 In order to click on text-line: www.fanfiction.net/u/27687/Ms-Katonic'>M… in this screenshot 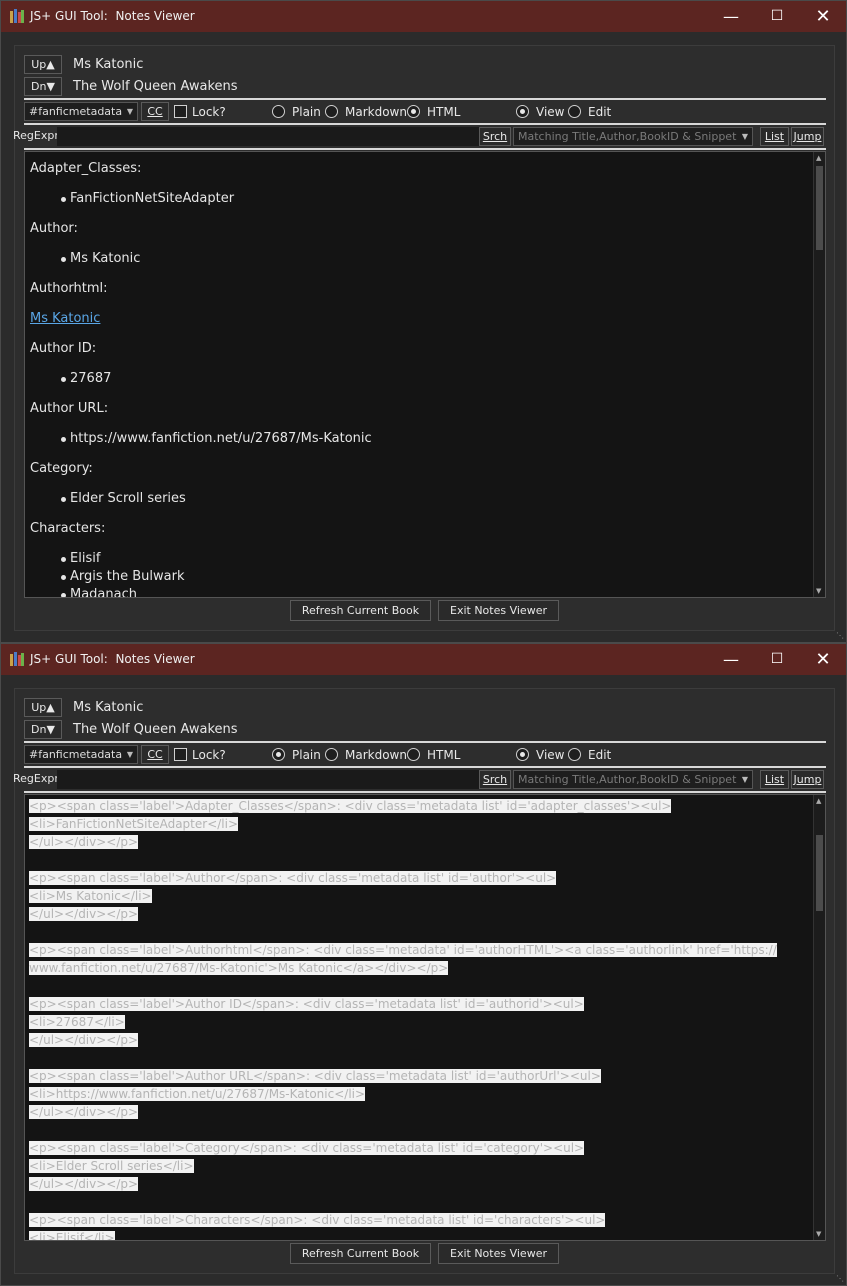, I will do `click(239, 968)`.